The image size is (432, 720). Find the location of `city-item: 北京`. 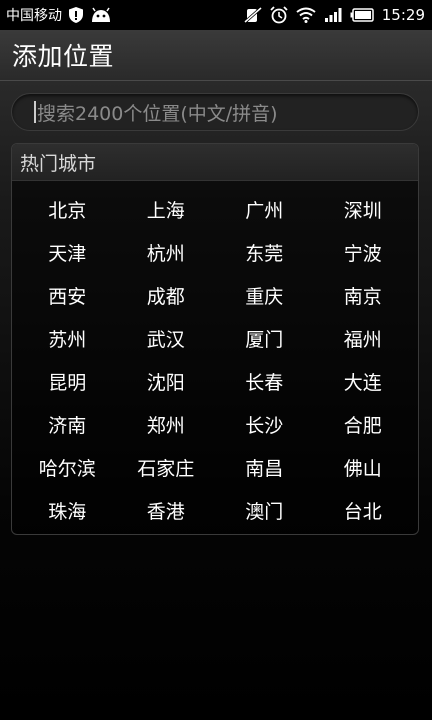

city-item: 北京 is located at coordinates (67, 209).